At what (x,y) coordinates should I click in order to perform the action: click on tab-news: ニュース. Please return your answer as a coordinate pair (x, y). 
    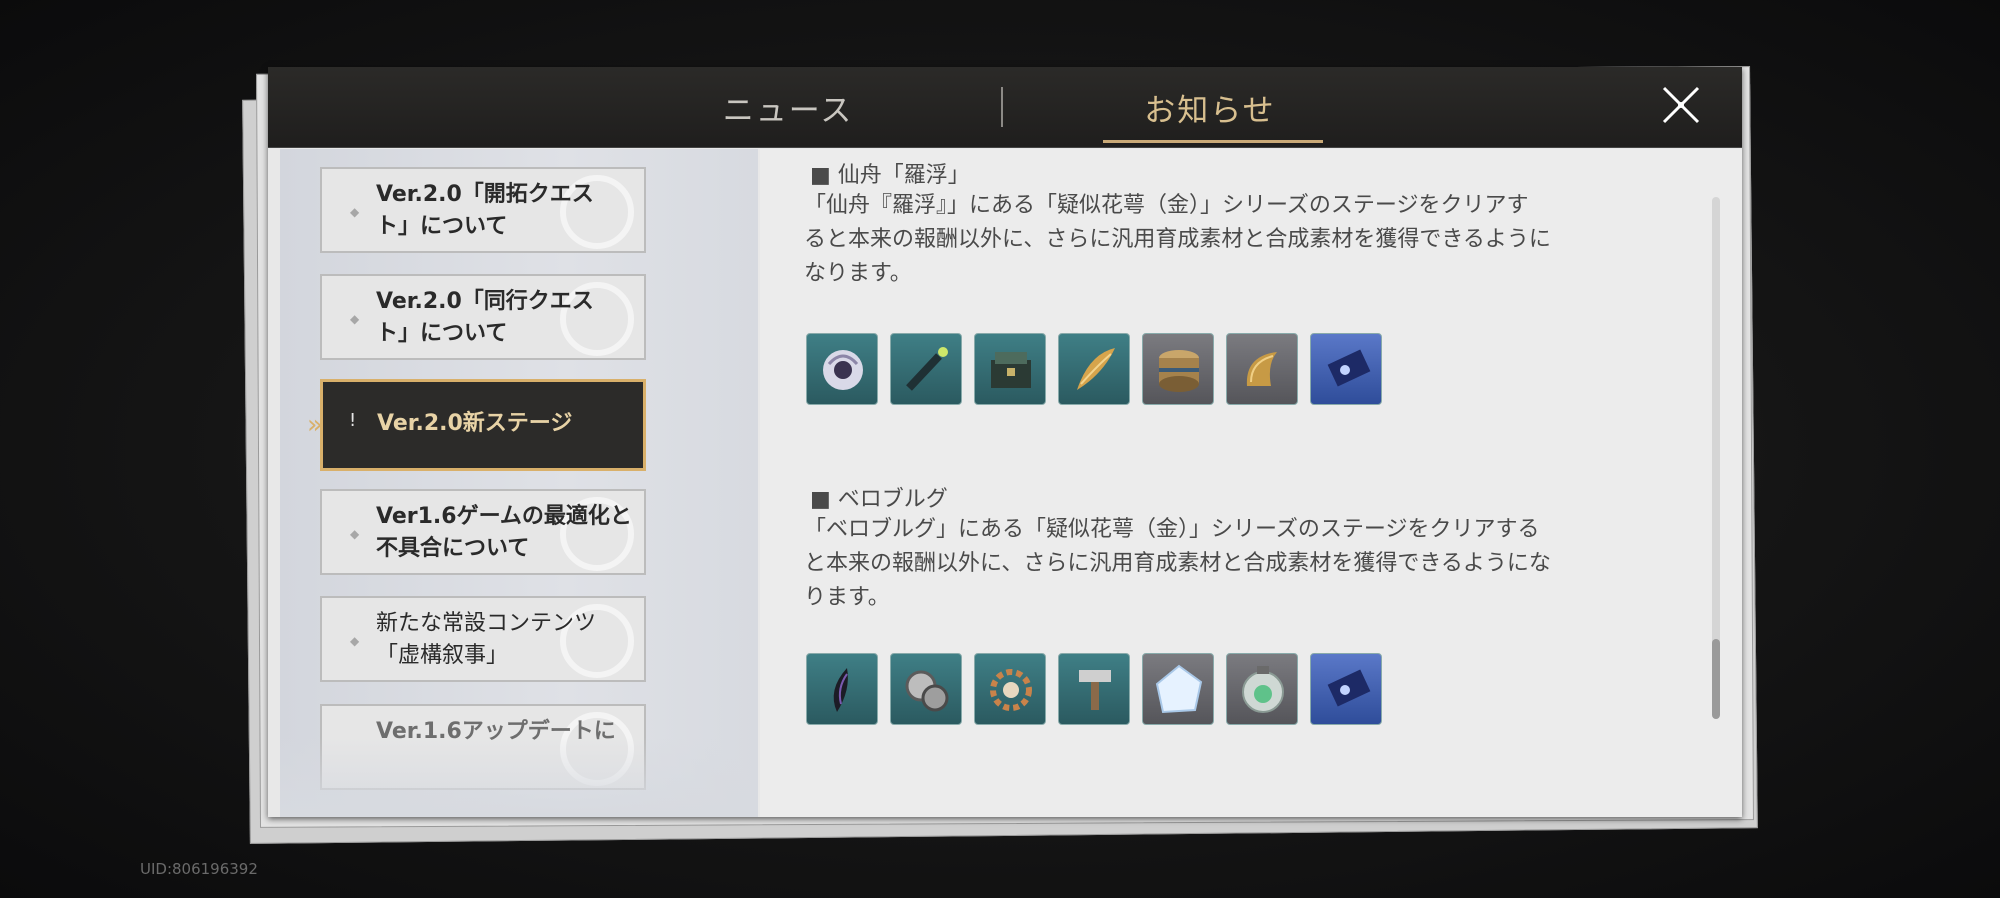
    Looking at the image, I should click on (788, 107).